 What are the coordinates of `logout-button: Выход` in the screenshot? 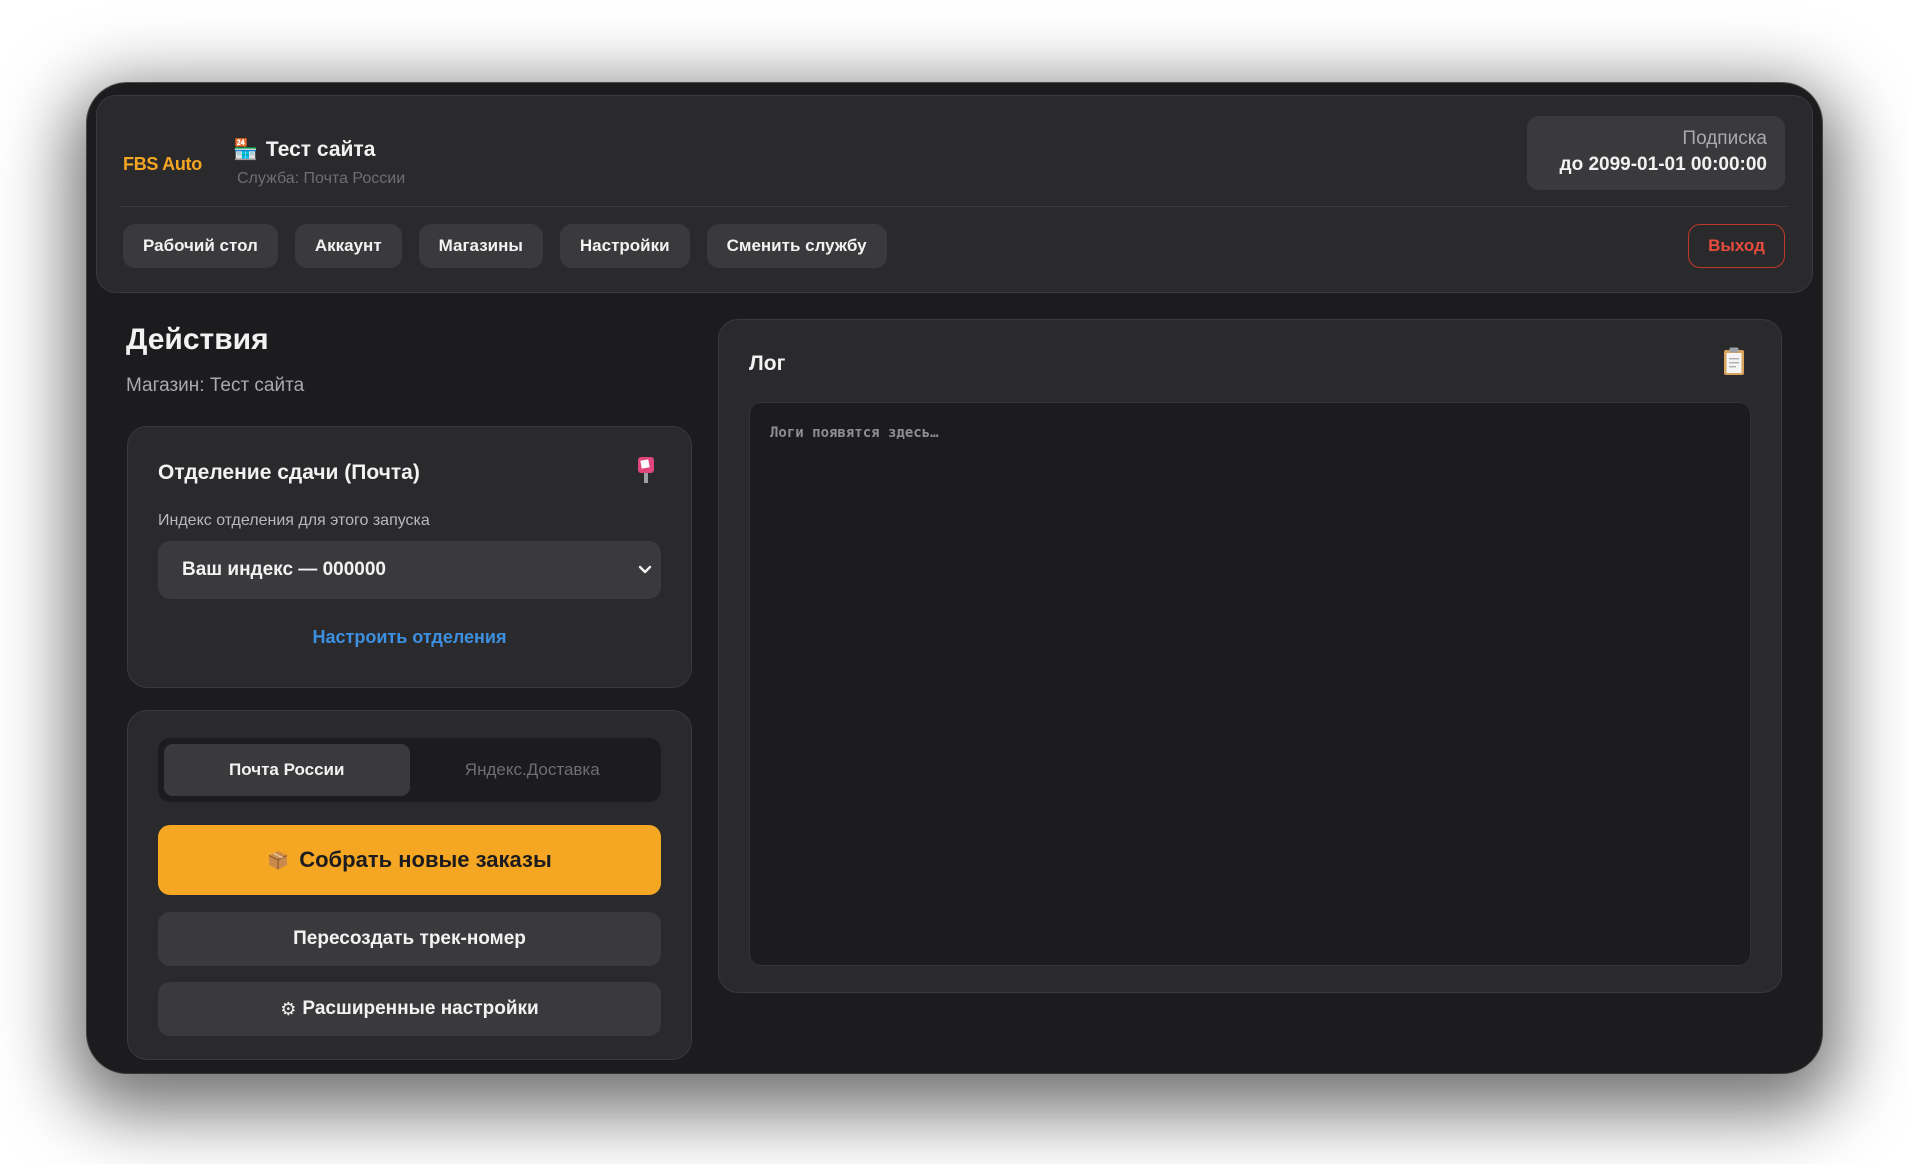 It's located at (1736, 246).